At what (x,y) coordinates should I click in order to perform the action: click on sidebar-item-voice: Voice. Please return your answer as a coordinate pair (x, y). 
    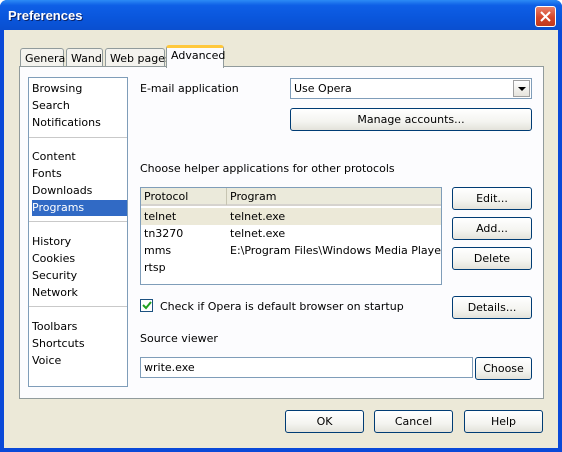
    Looking at the image, I should click on (79, 361).